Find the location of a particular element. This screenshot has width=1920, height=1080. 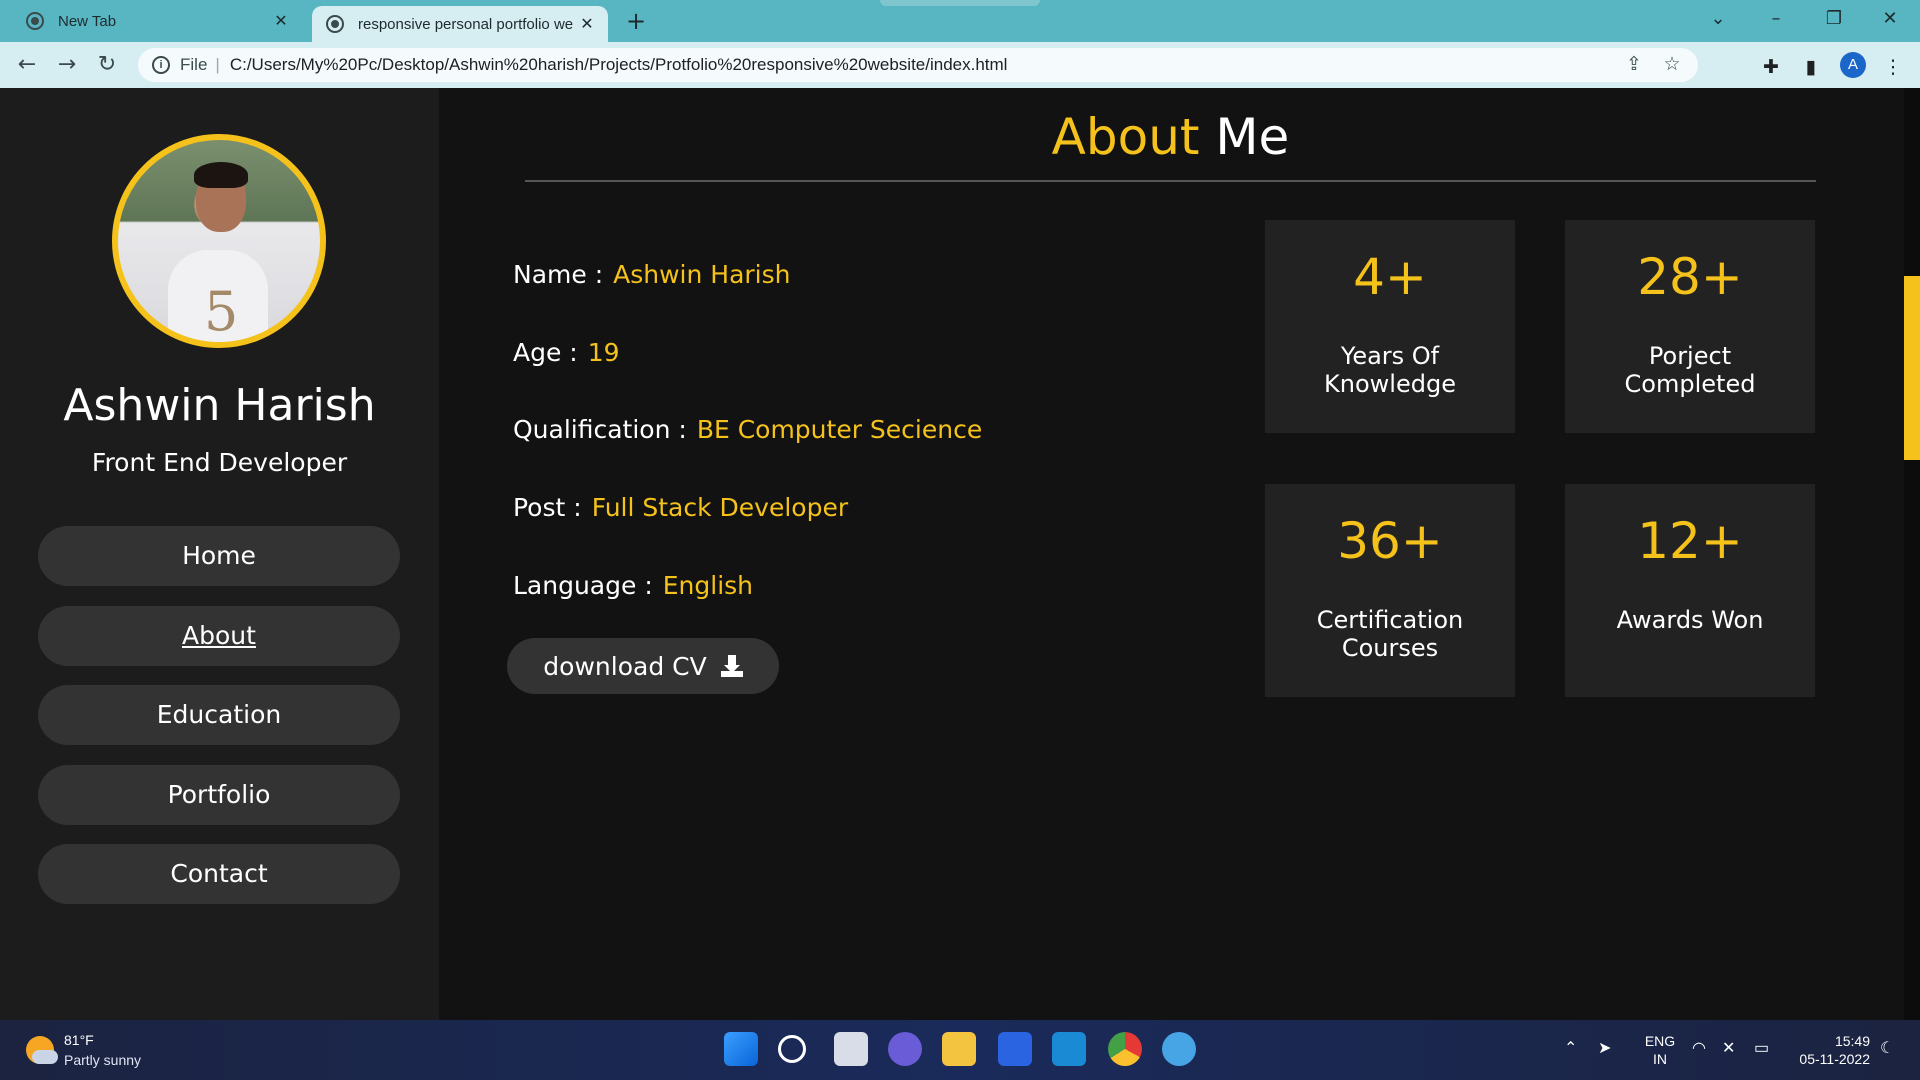

stat-card-projects: 28+ Porject Completed is located at coordinates (1690, 326).